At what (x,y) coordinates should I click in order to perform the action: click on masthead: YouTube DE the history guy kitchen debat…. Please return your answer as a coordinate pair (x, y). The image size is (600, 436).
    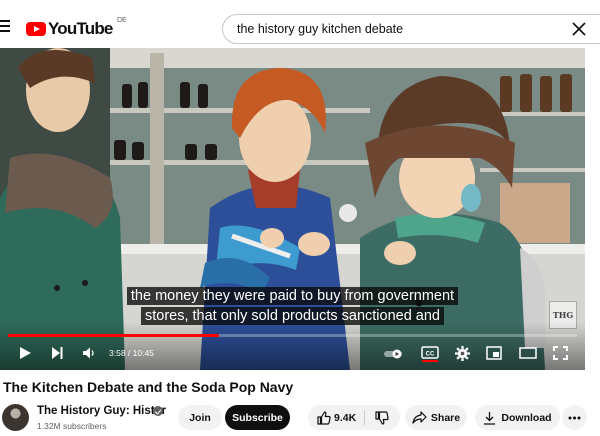
    Looking at the image, I should click on (300, 24).